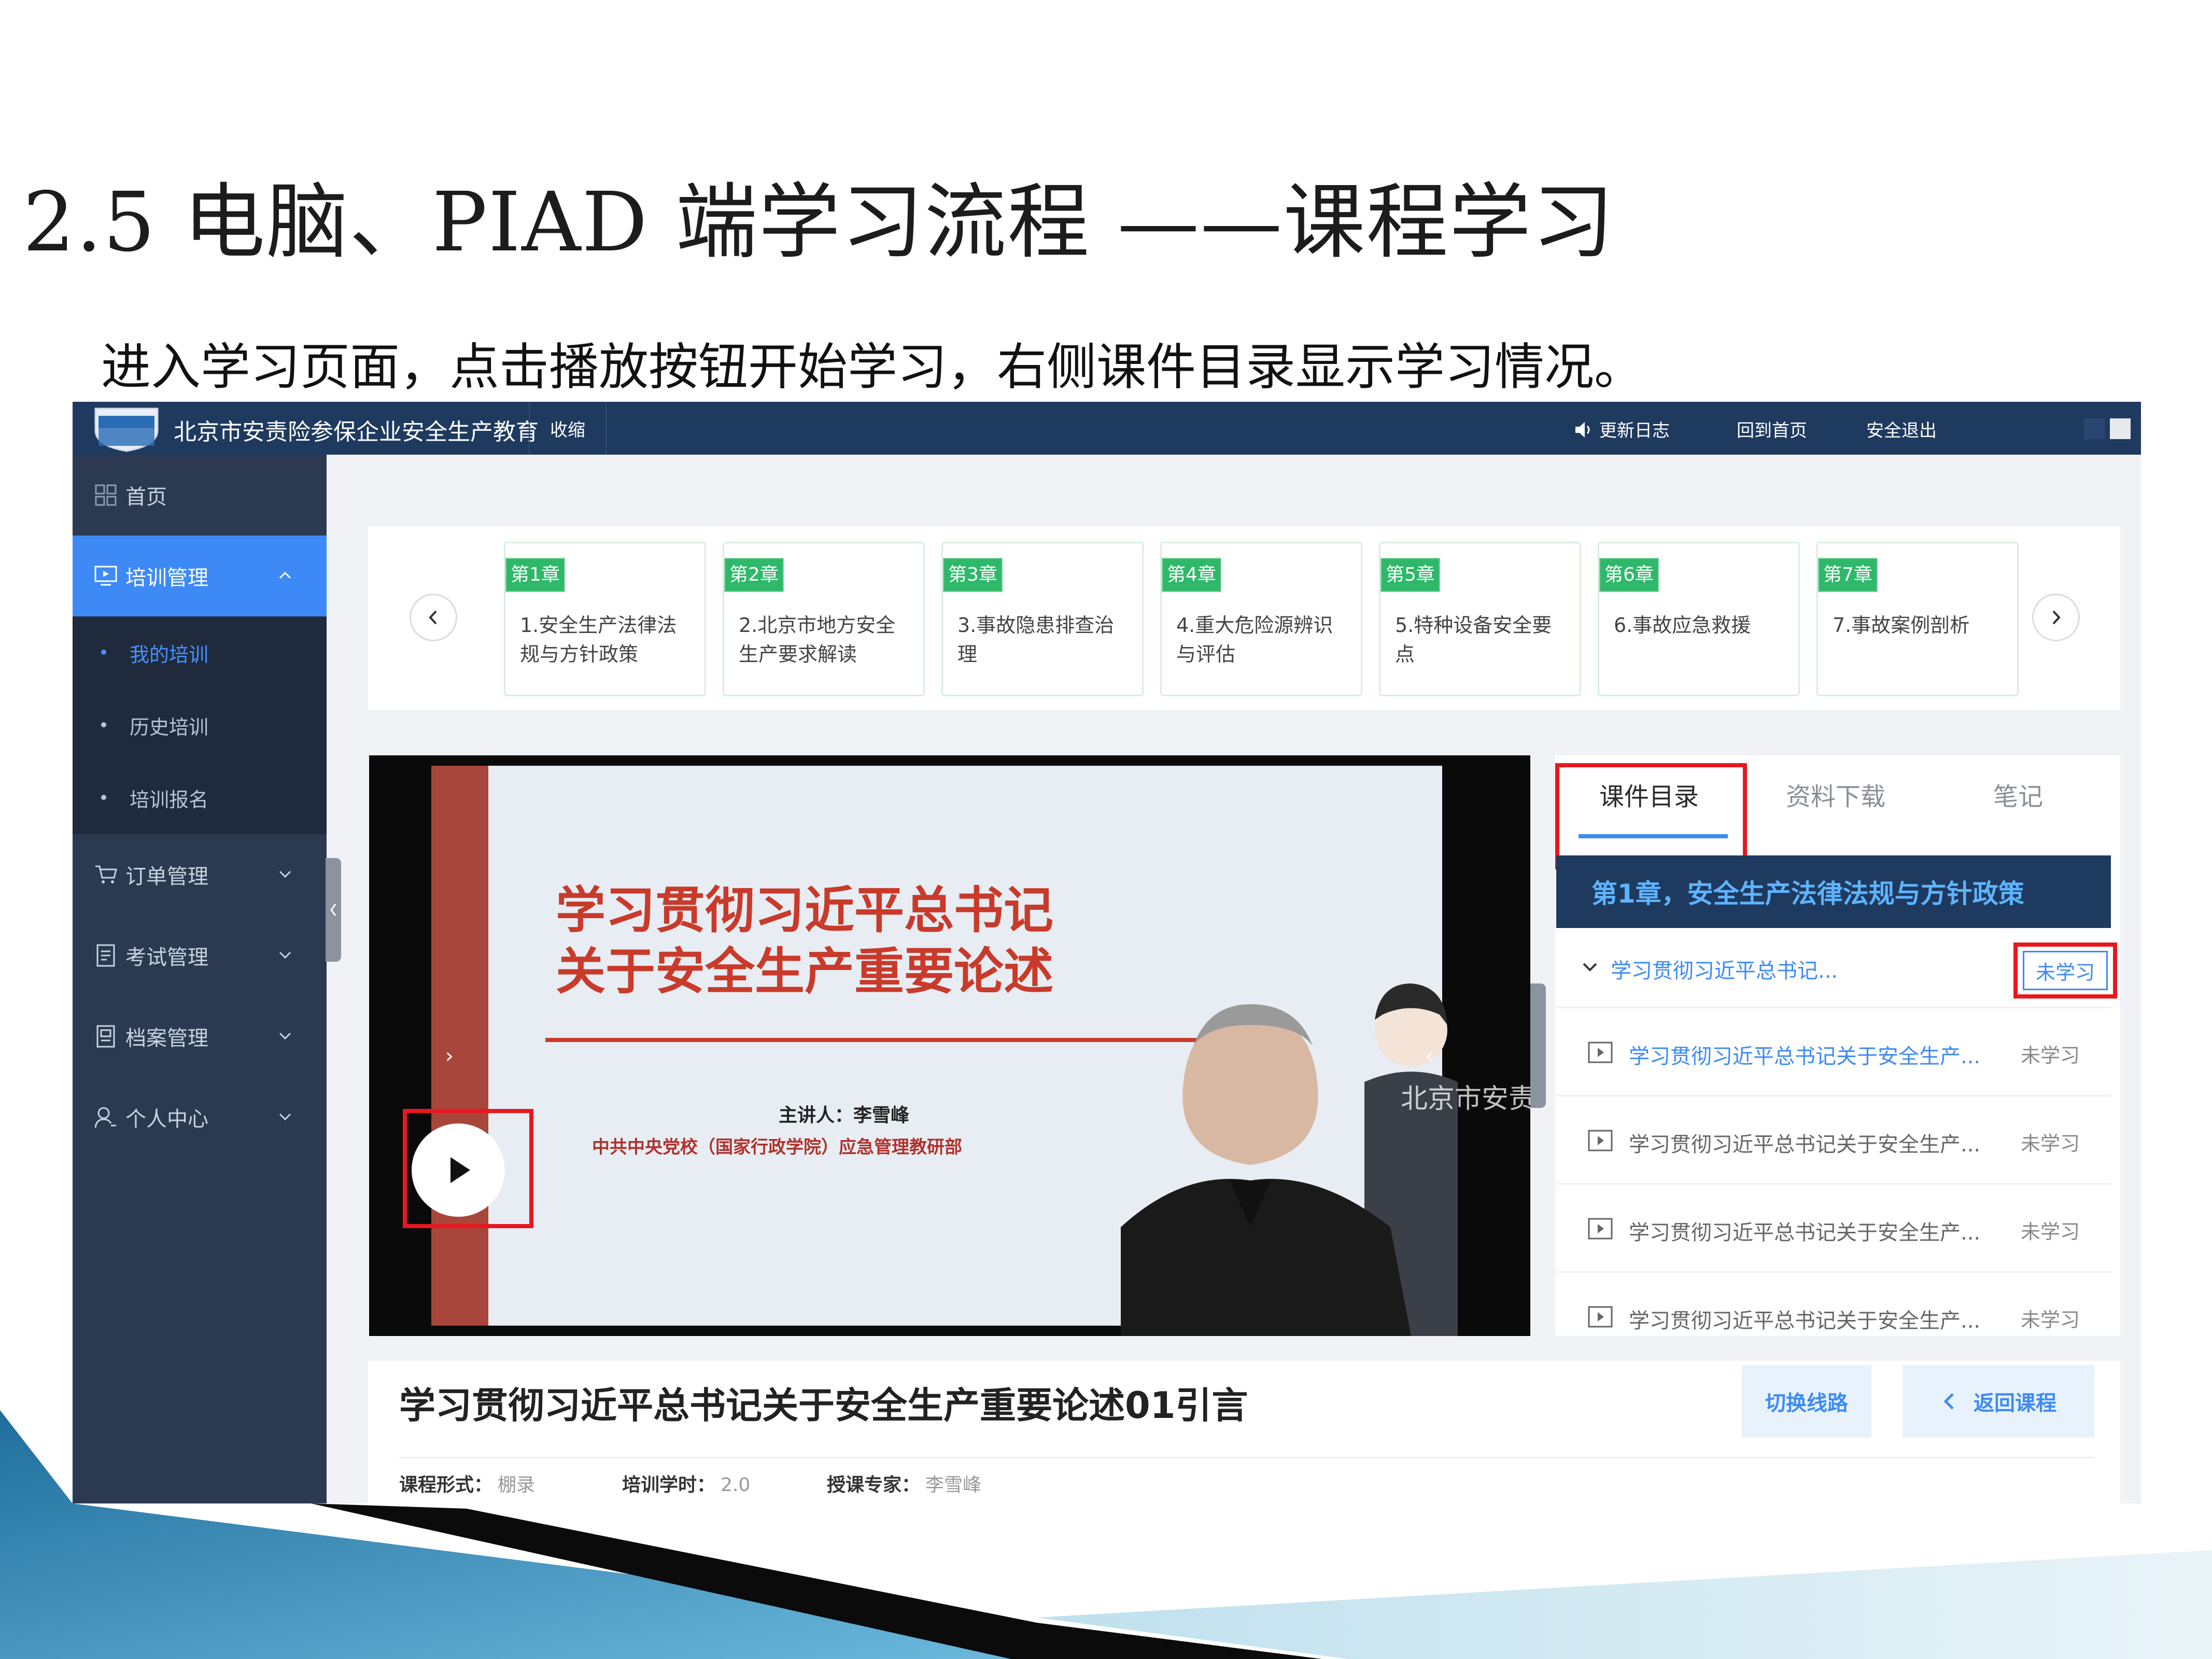 Image resolution: width=2212 pixels, height=1659 pixels. I want to click on chapter-name: 6.事故应急救援, so click(1682, 625).